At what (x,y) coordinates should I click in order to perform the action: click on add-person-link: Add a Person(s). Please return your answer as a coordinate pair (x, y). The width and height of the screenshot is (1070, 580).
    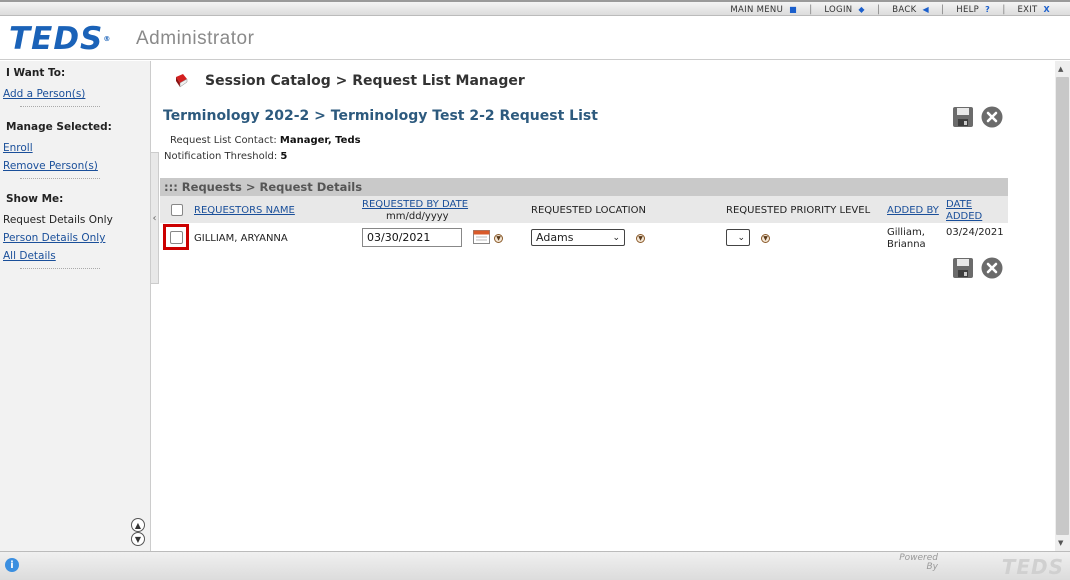
    Looking at the image, I should click on (42, 94).